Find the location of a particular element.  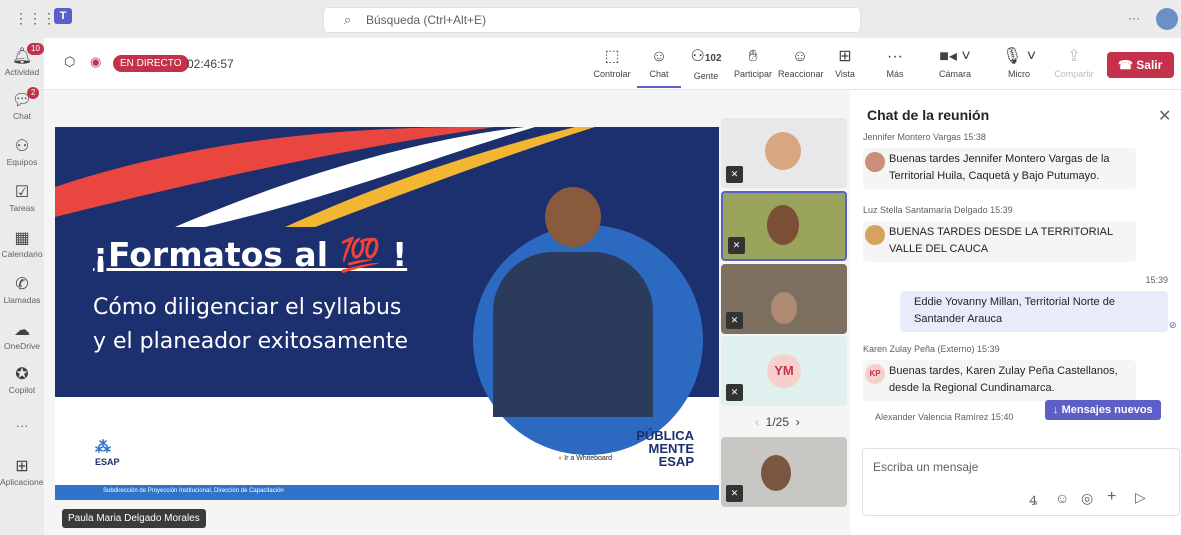

raise-hand-button: ✋︎ Participar is located at coordinates (753, 63).